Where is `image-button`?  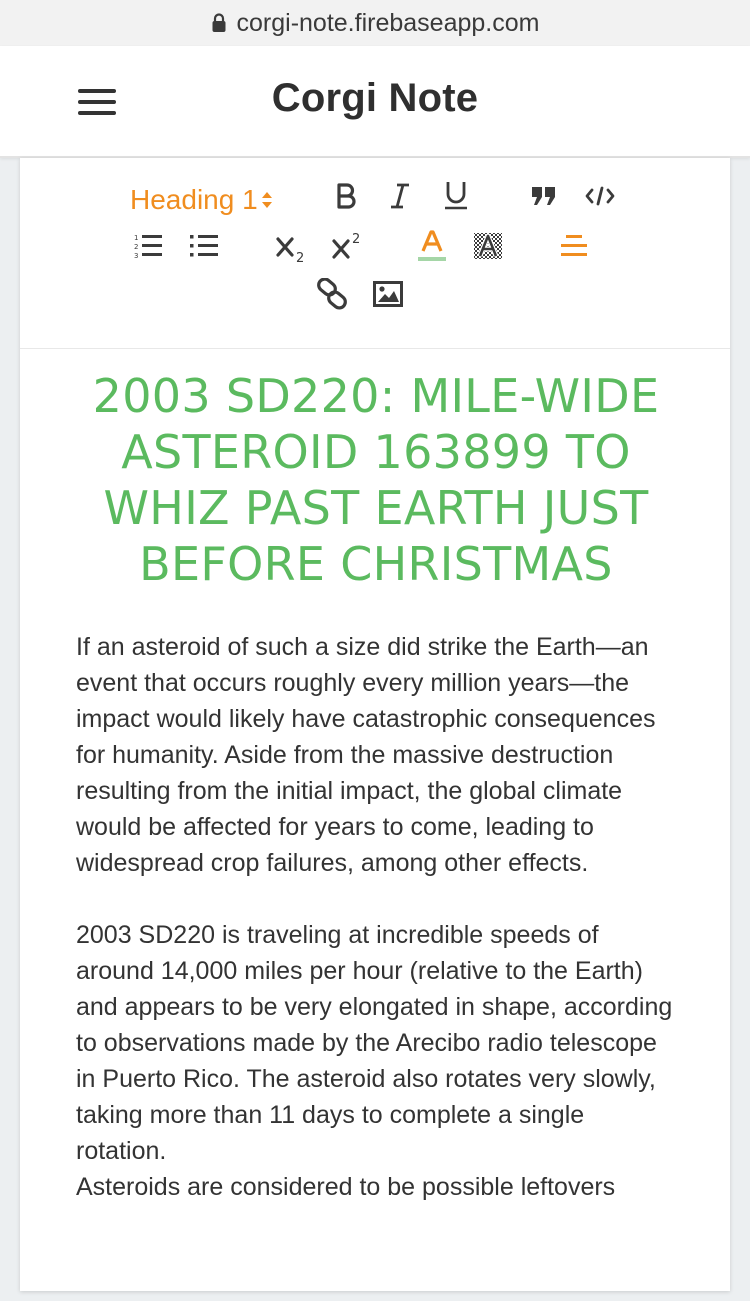
image-button is located at coordinates (388, 296).